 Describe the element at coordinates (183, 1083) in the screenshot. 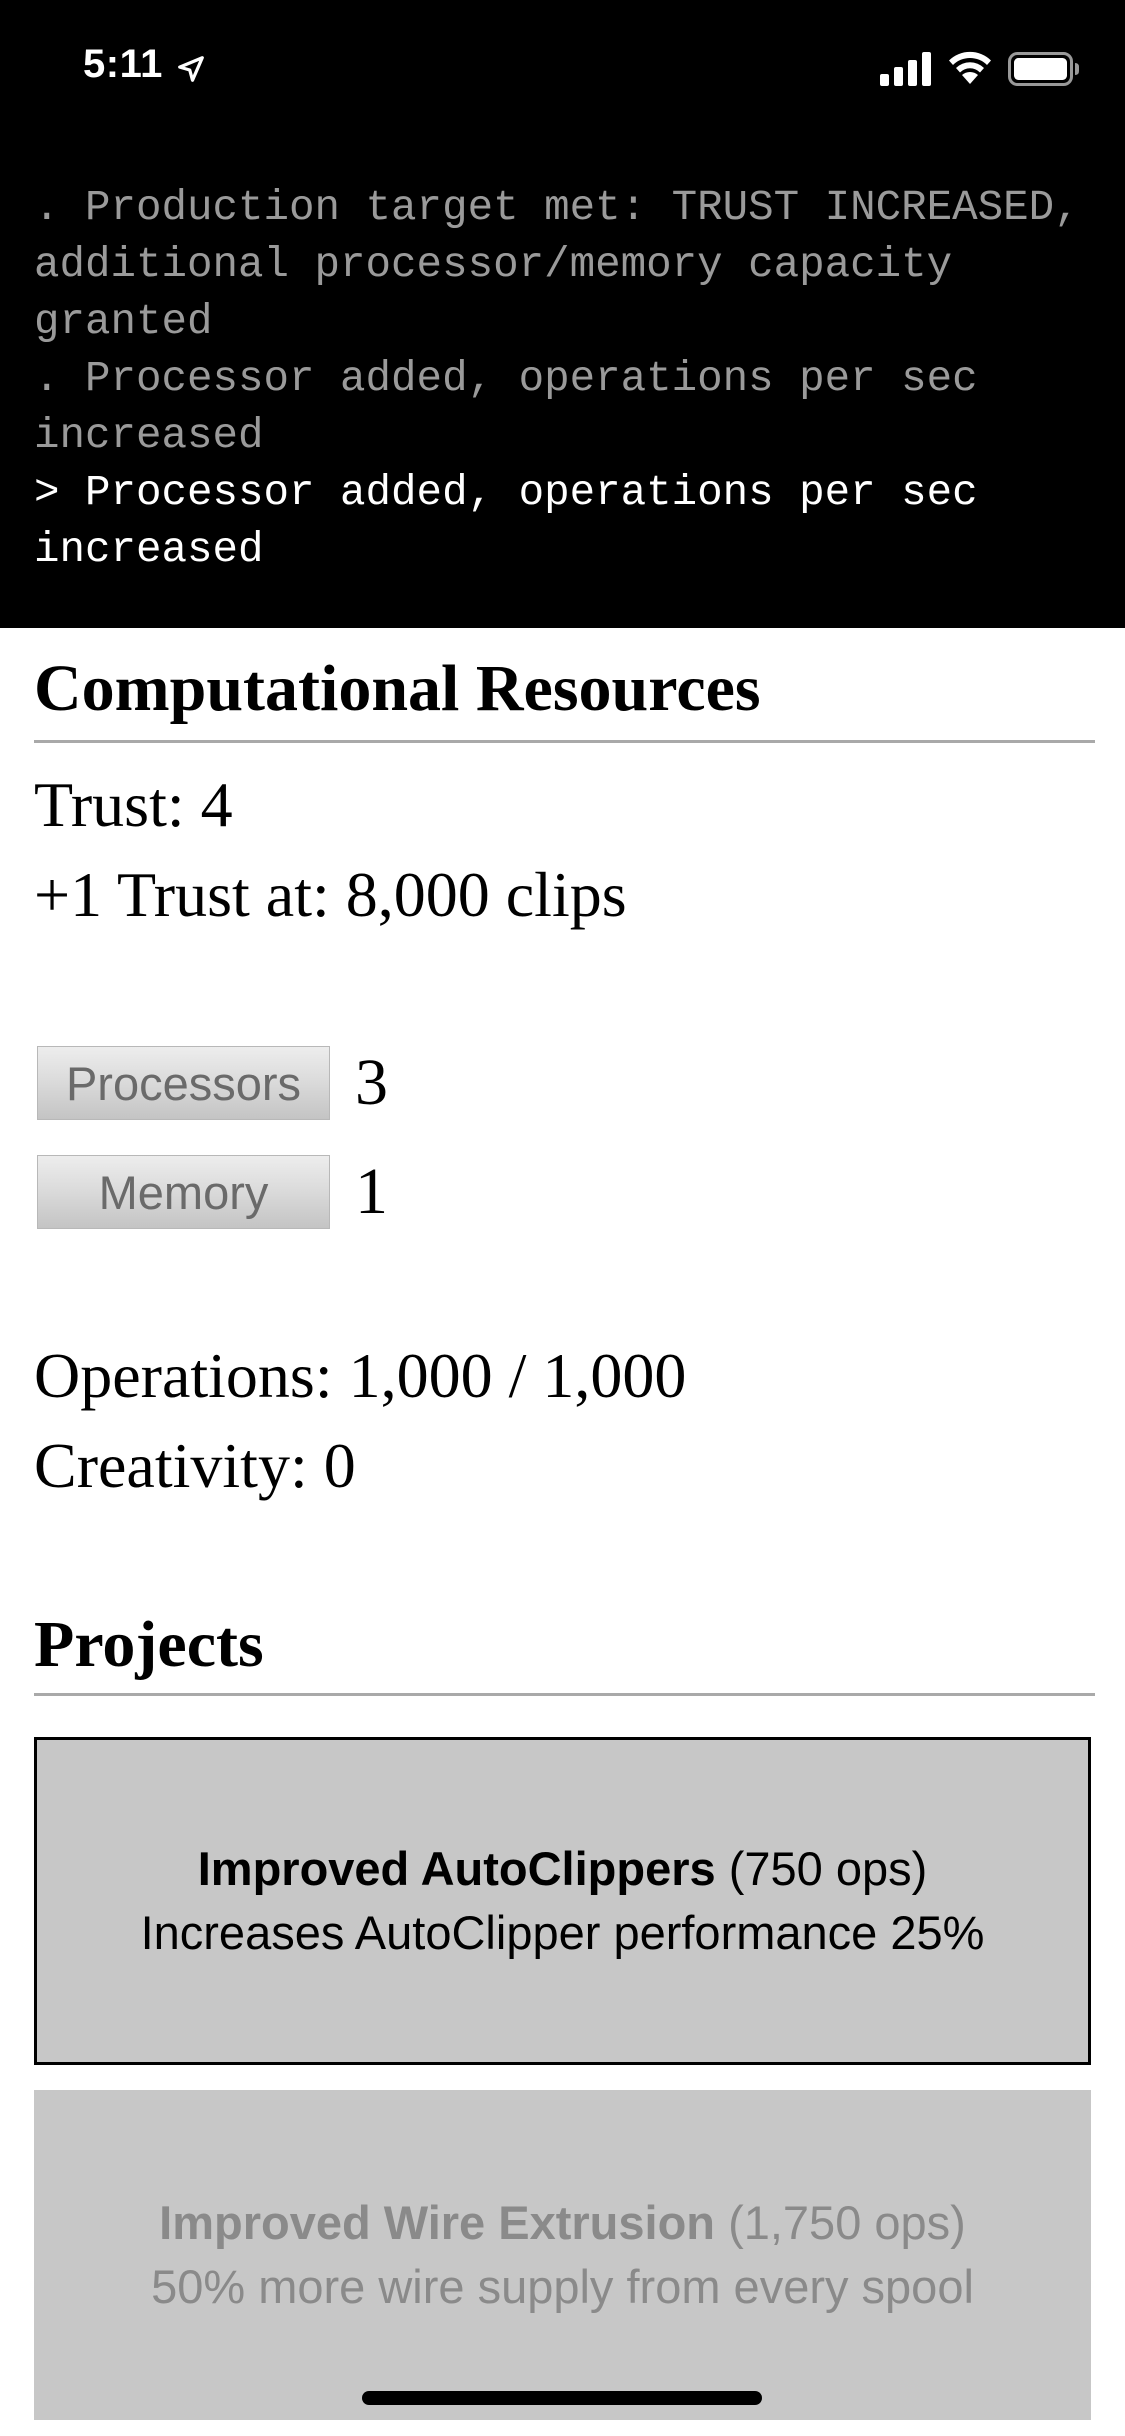

I see `processors-button: Processors` at that location.